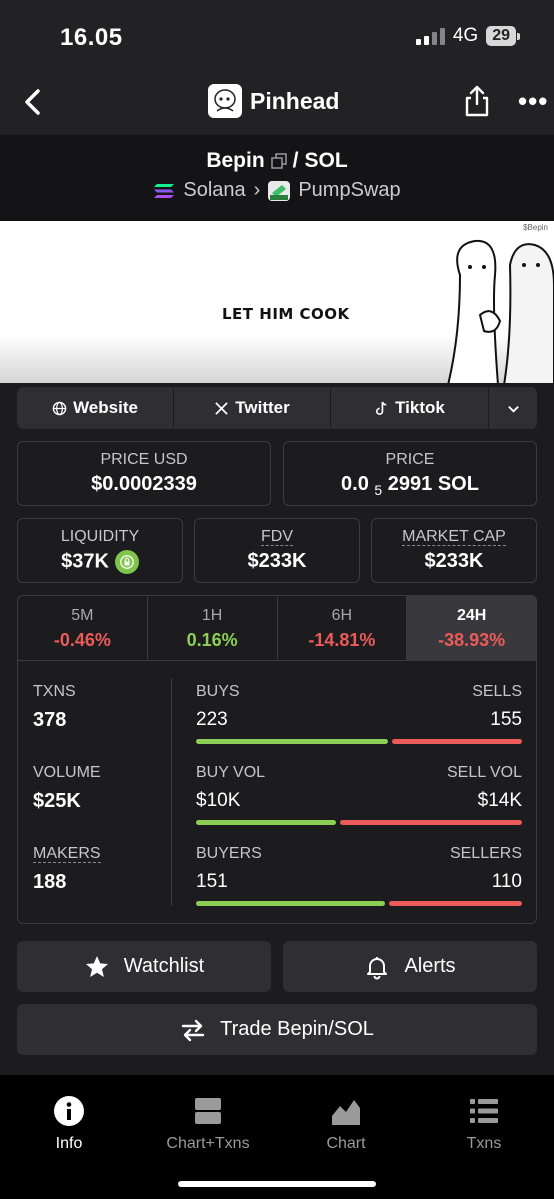 Image resolution: width=554 pixels, height=1199 pixels. Describe the element at coordinates (33, 102) in the screenshot. I see `back-arrow-icon` at that location.